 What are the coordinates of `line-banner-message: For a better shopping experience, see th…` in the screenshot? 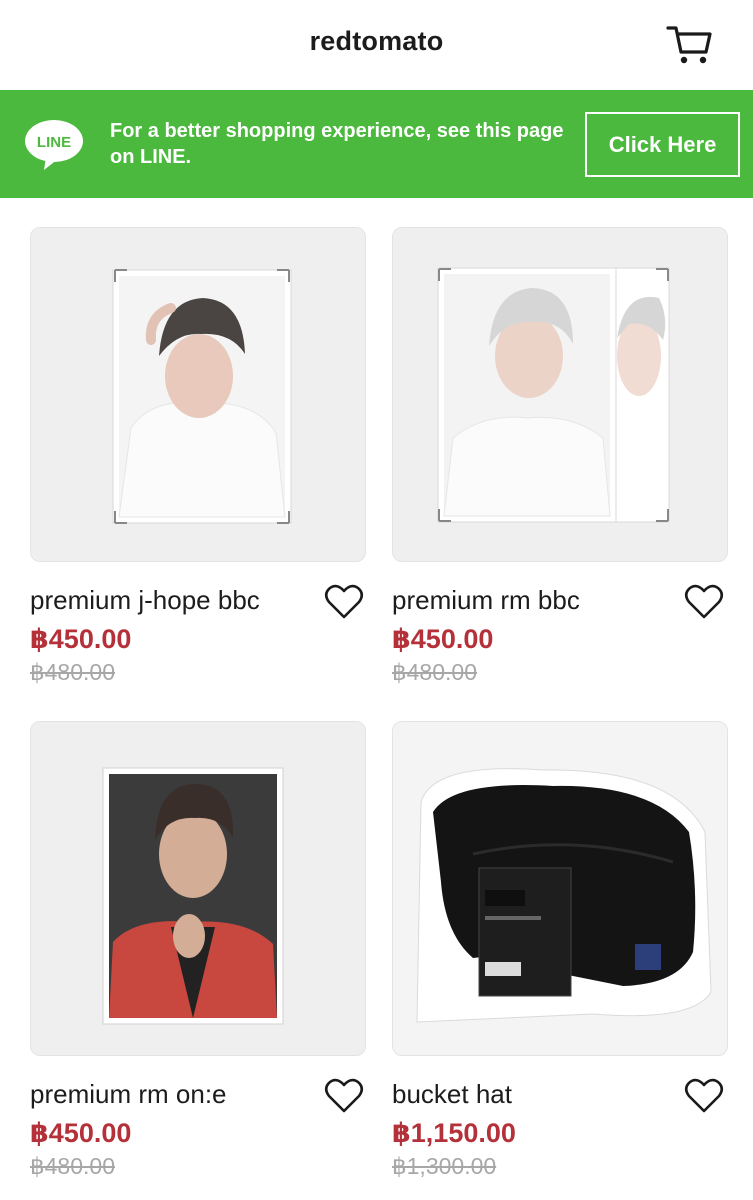 It's located at (337, 144).